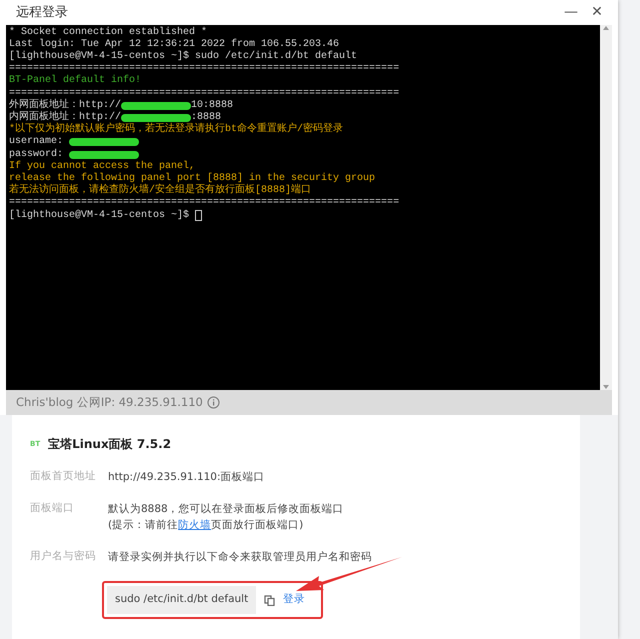  What do you see at coordinates (181, 600) in the screenshot?
I see `command-text: sudo /etc/init.d/bt default` at bounding box center [181, 600].